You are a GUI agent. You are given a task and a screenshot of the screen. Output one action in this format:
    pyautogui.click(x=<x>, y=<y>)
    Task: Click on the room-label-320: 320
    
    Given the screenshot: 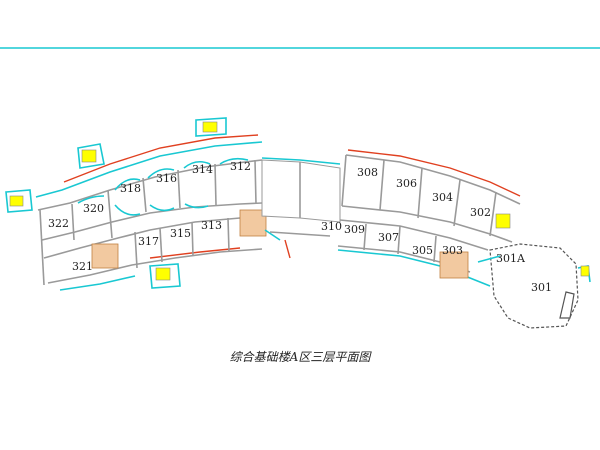 What is the action you would take?
    pyautogui.click(x=93, y=208)
    